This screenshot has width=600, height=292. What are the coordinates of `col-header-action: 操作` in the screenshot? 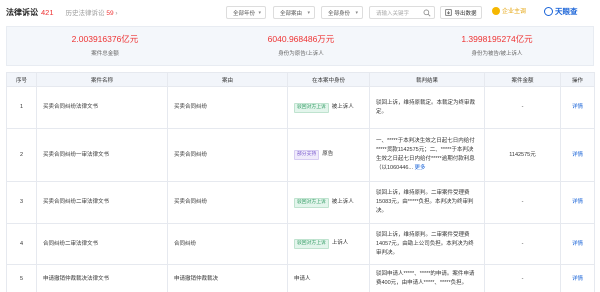 It's located at (577, 79).